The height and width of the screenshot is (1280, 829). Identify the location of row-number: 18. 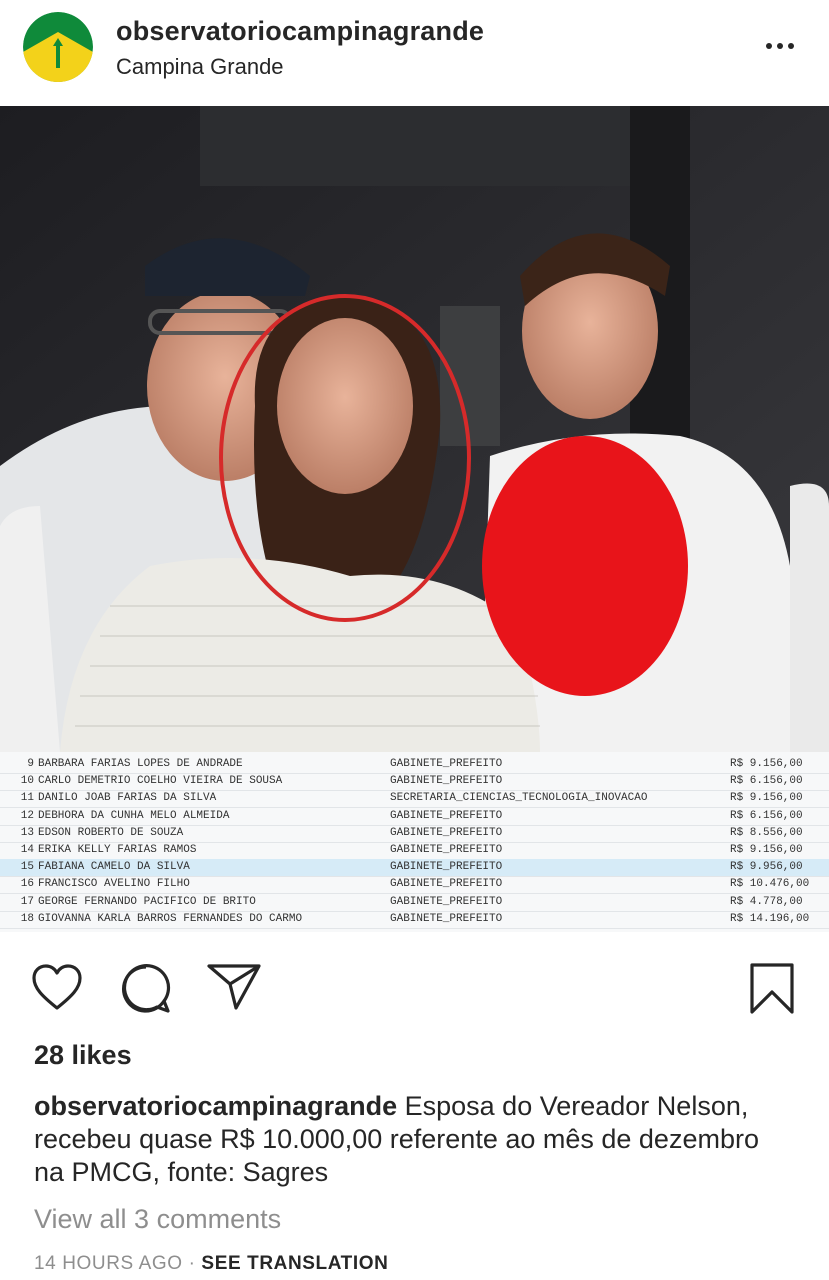
(27, 918).